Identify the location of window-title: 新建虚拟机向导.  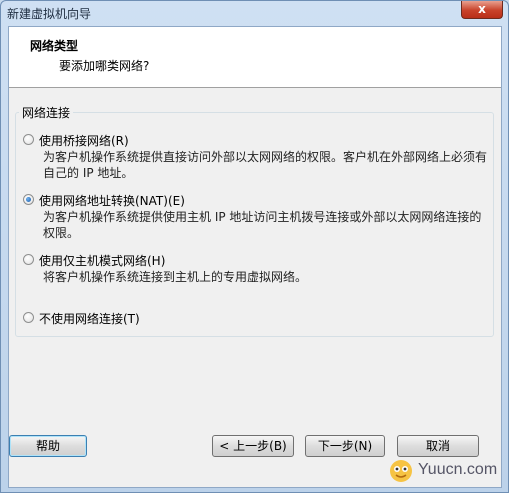
(49, 14).